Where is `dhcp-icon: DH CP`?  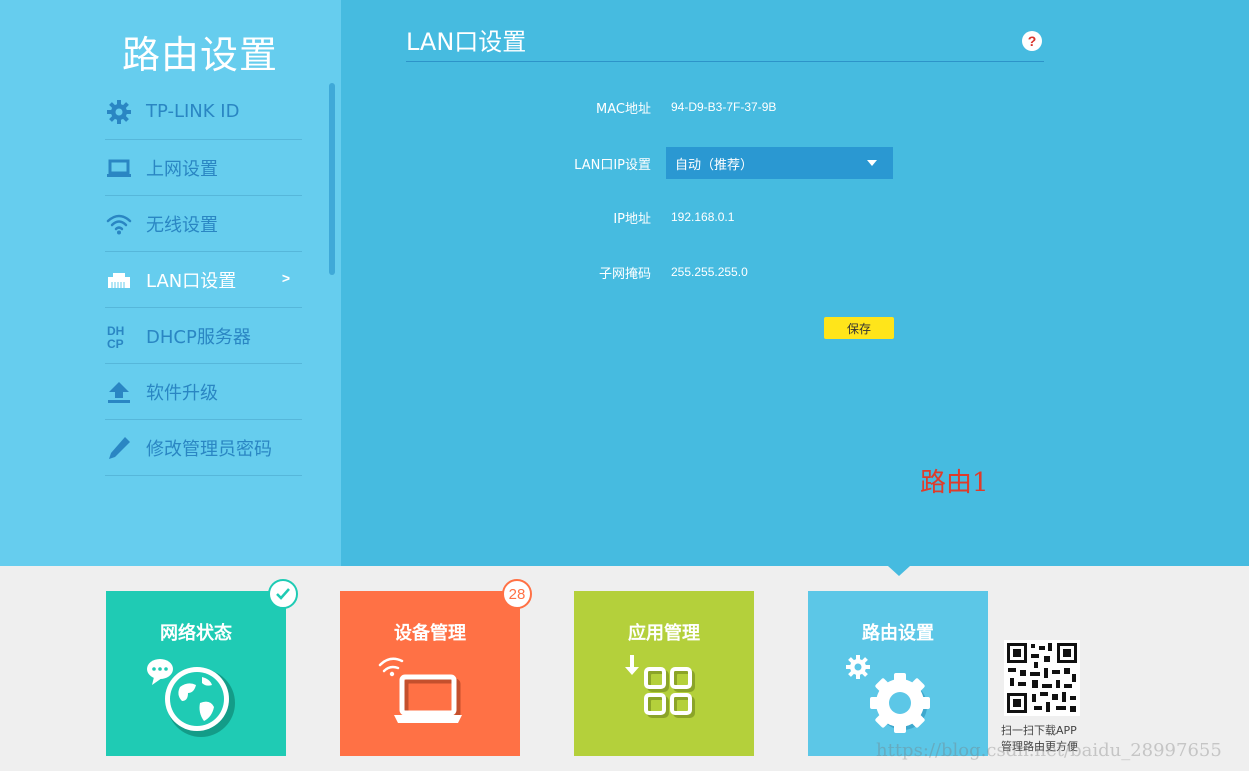 dhcp-icon: DH CP is located at coordinates (119, 336).